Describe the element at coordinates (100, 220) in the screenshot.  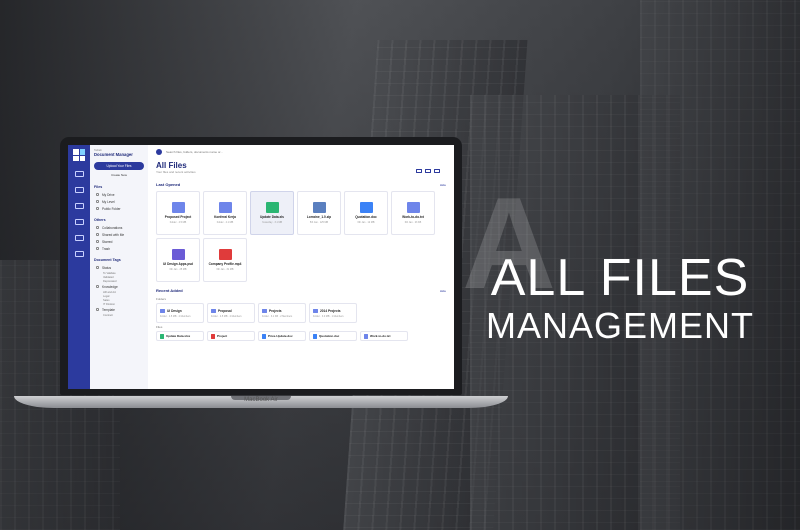
I see `others-heading: Others` at that location.